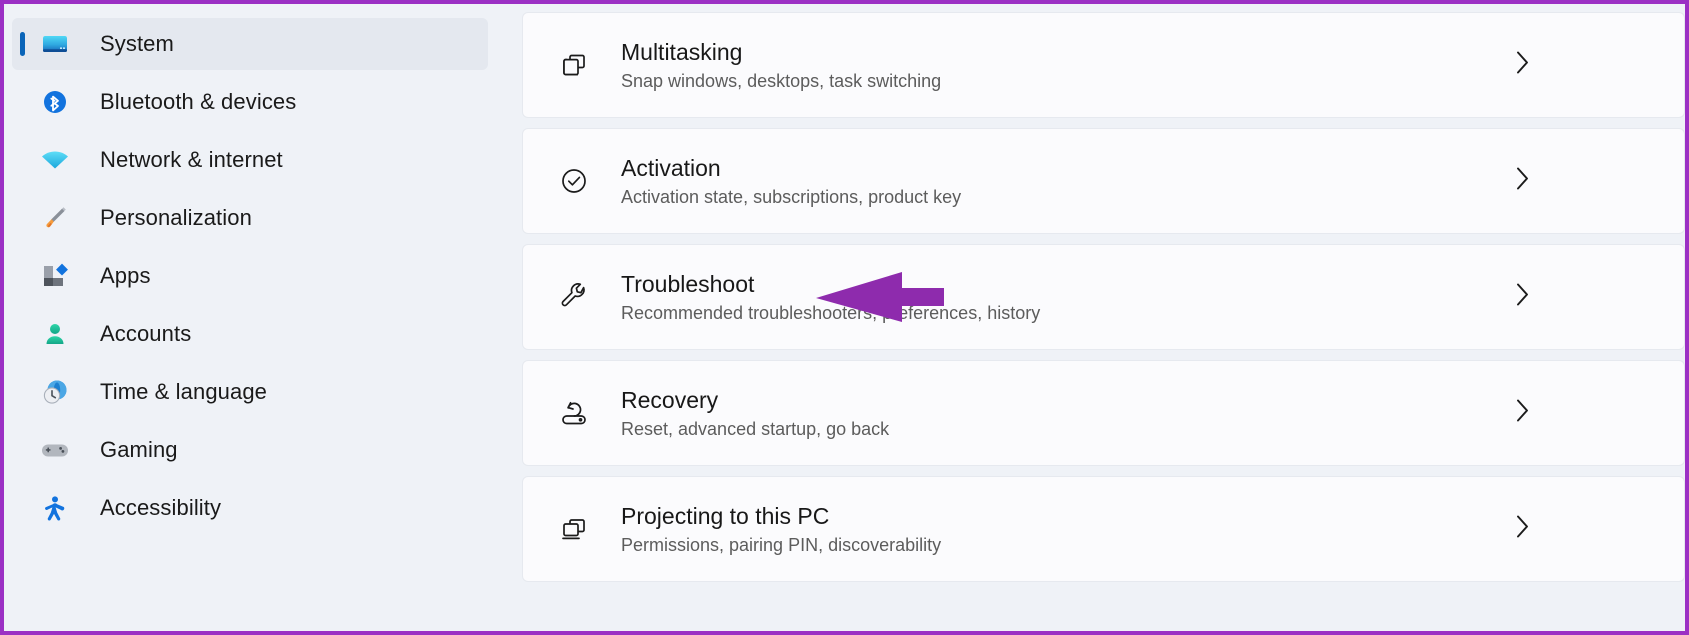 The image size is (1689, 635). What do you see at coordinates (55, 44) in the screenshot?
I see `monitor-icon` at bounding box center [55, 44].